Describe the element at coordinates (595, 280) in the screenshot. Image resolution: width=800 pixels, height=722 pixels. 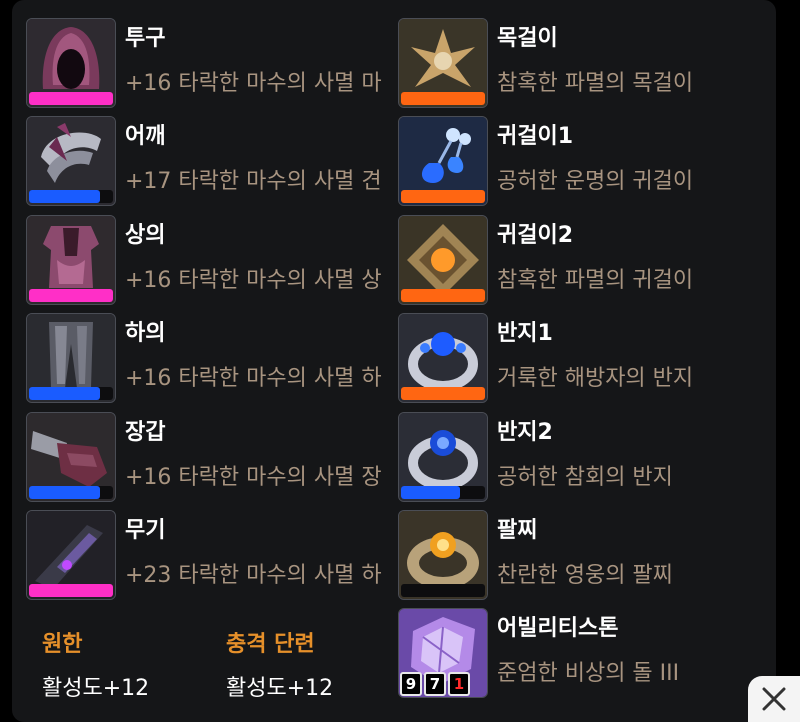
I see `item-name: 참혹한 파멸의 귀걸이` at that location.